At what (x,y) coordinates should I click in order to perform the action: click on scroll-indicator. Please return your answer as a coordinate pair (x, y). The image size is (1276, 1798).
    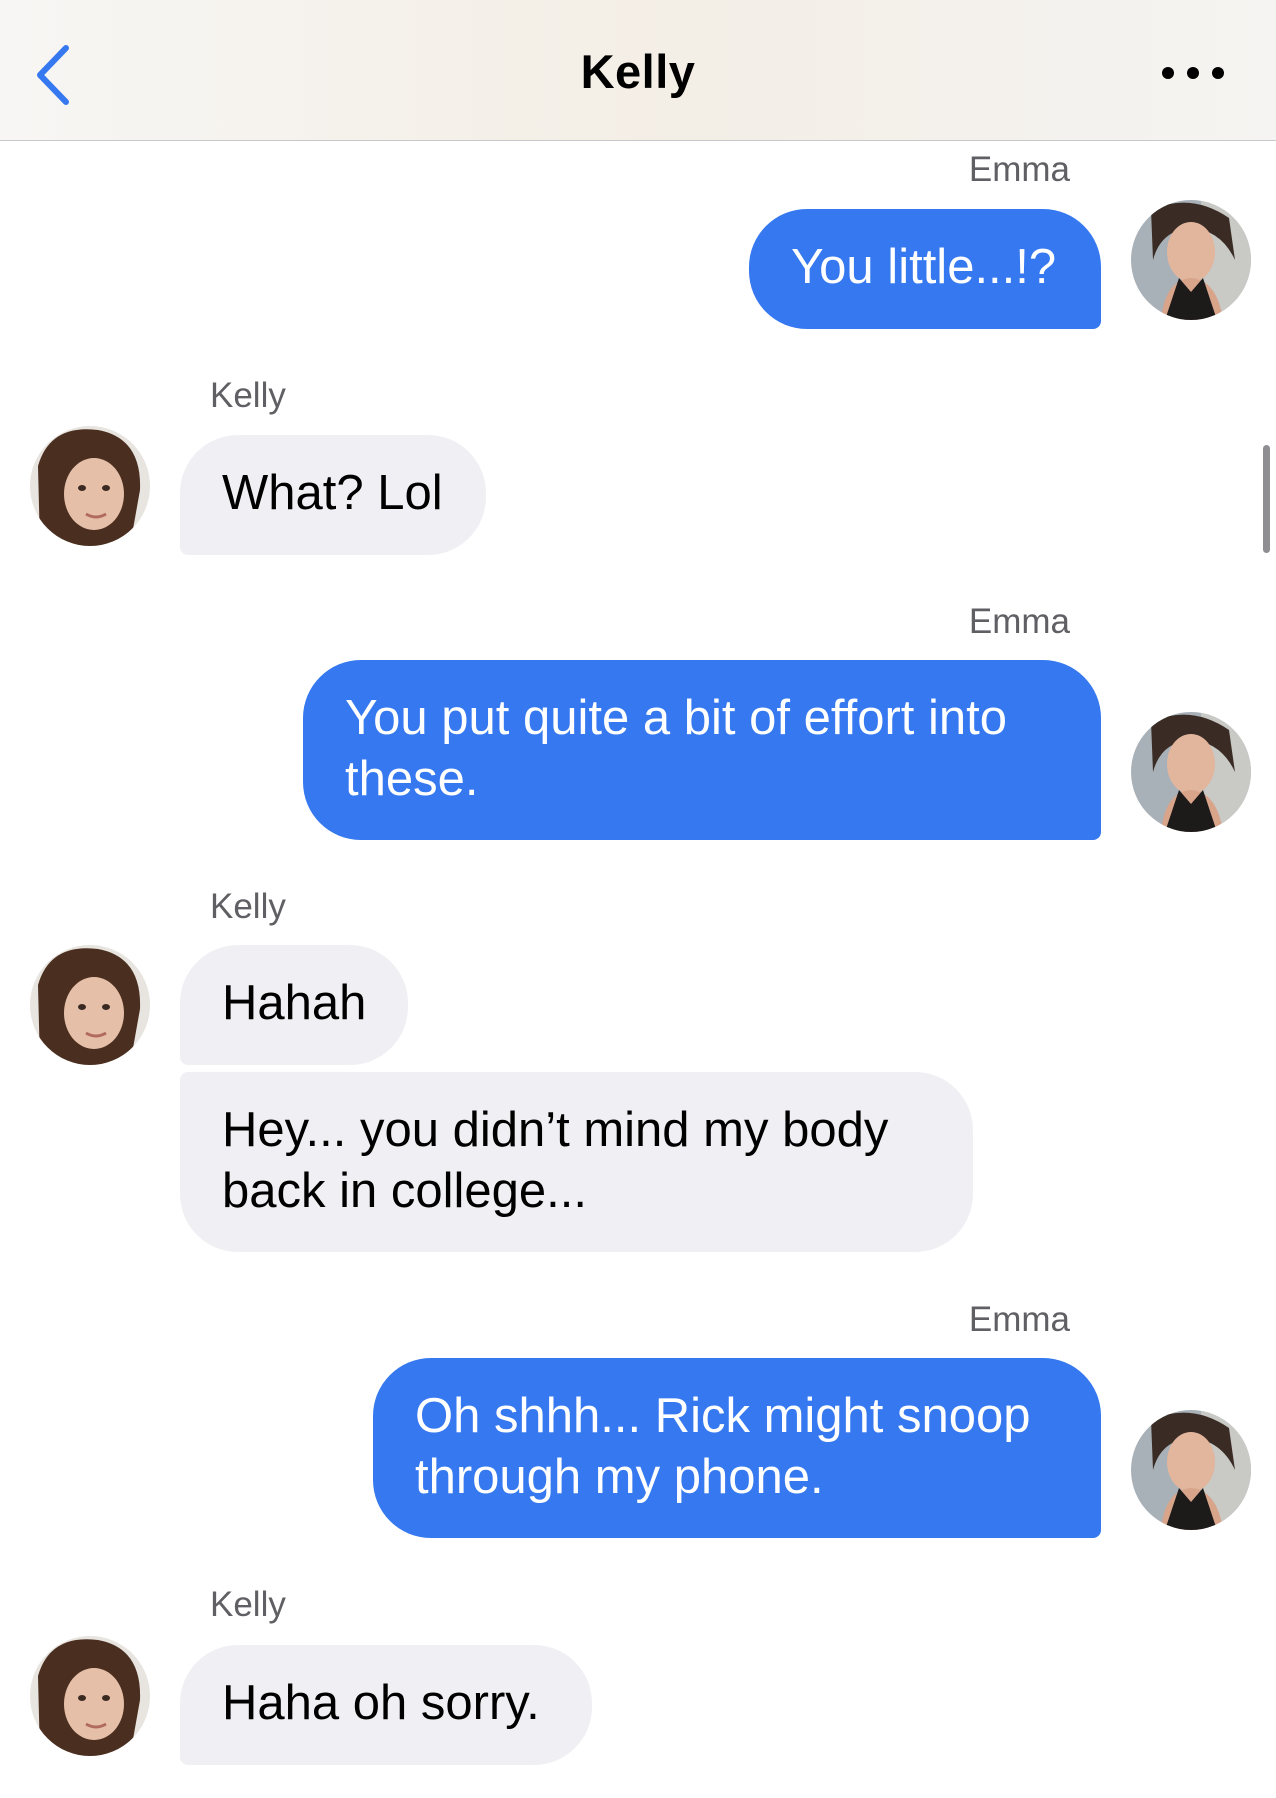
    Looking at the image, I should click on (1266, 499).